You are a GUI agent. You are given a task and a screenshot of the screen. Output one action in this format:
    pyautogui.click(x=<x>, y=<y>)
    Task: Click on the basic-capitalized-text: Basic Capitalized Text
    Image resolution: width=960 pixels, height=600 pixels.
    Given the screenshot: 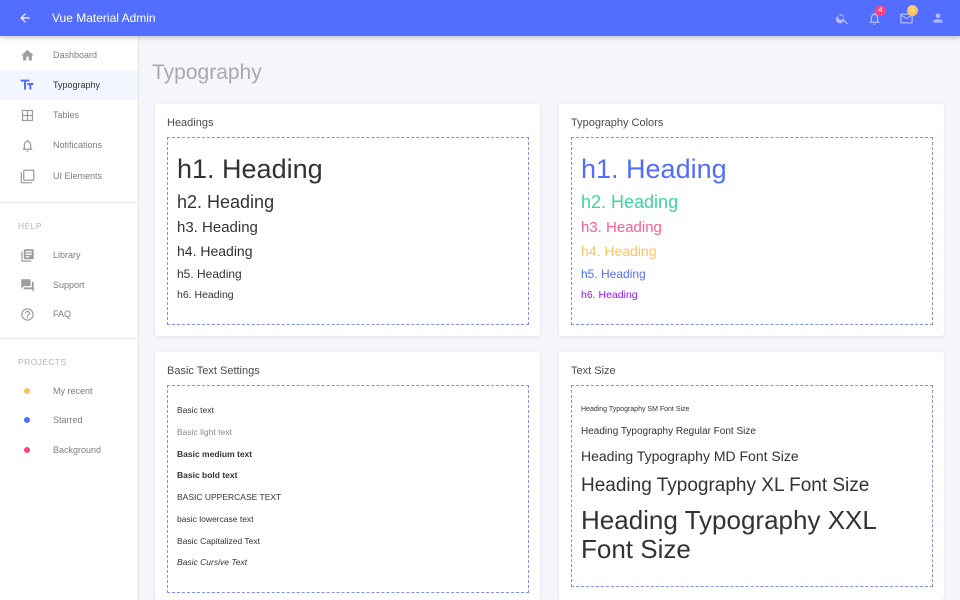 What is the action you would take?
    pyautogui.click(x=218, y=541)
    